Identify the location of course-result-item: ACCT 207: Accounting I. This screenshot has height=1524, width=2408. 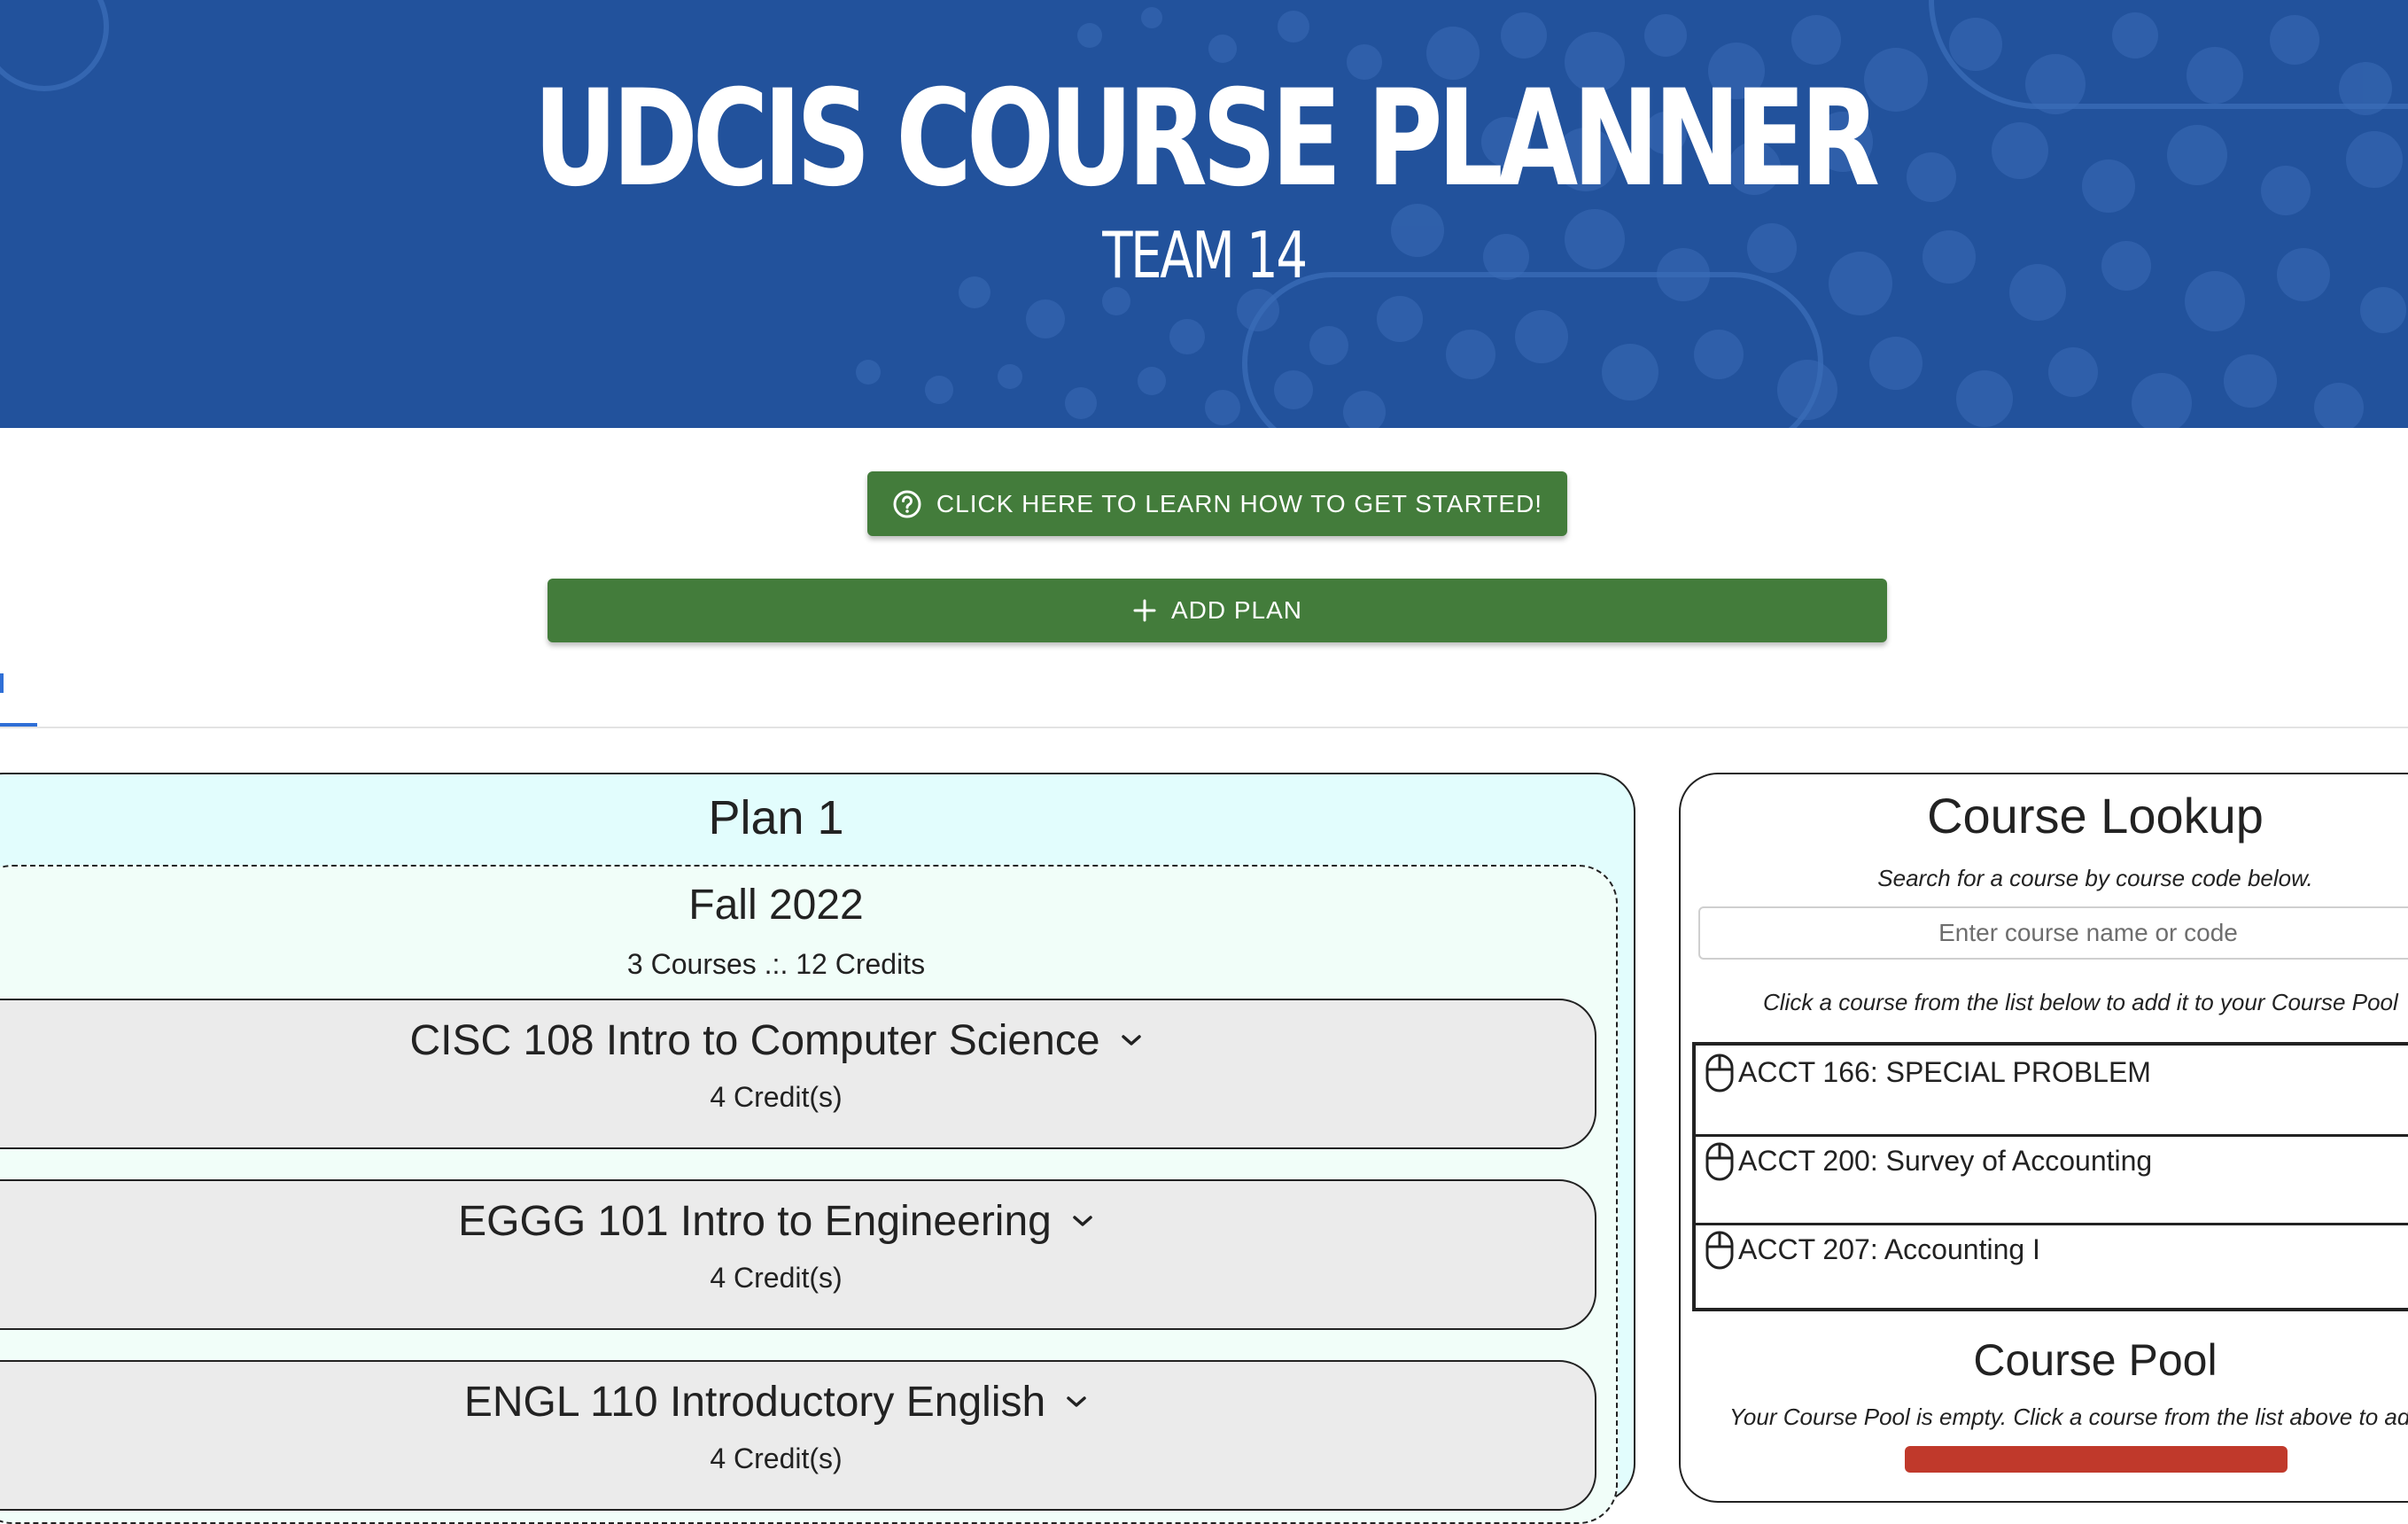
(2052, 1267).